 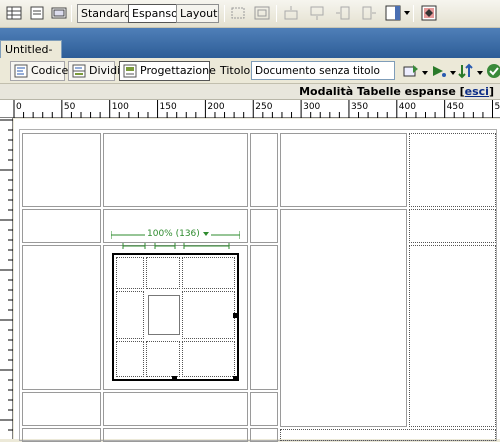 What do you see at coordinates (197, 13) in the screenshot?
I see `layout-mode-button: Layout` at bounding box center [197, 13].